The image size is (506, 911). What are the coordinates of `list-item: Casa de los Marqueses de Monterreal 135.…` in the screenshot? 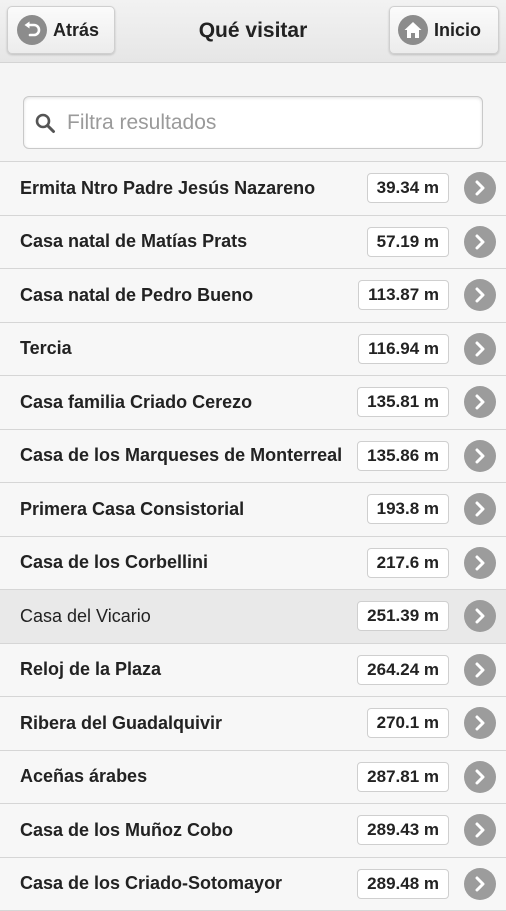 It's located at (253, 457).